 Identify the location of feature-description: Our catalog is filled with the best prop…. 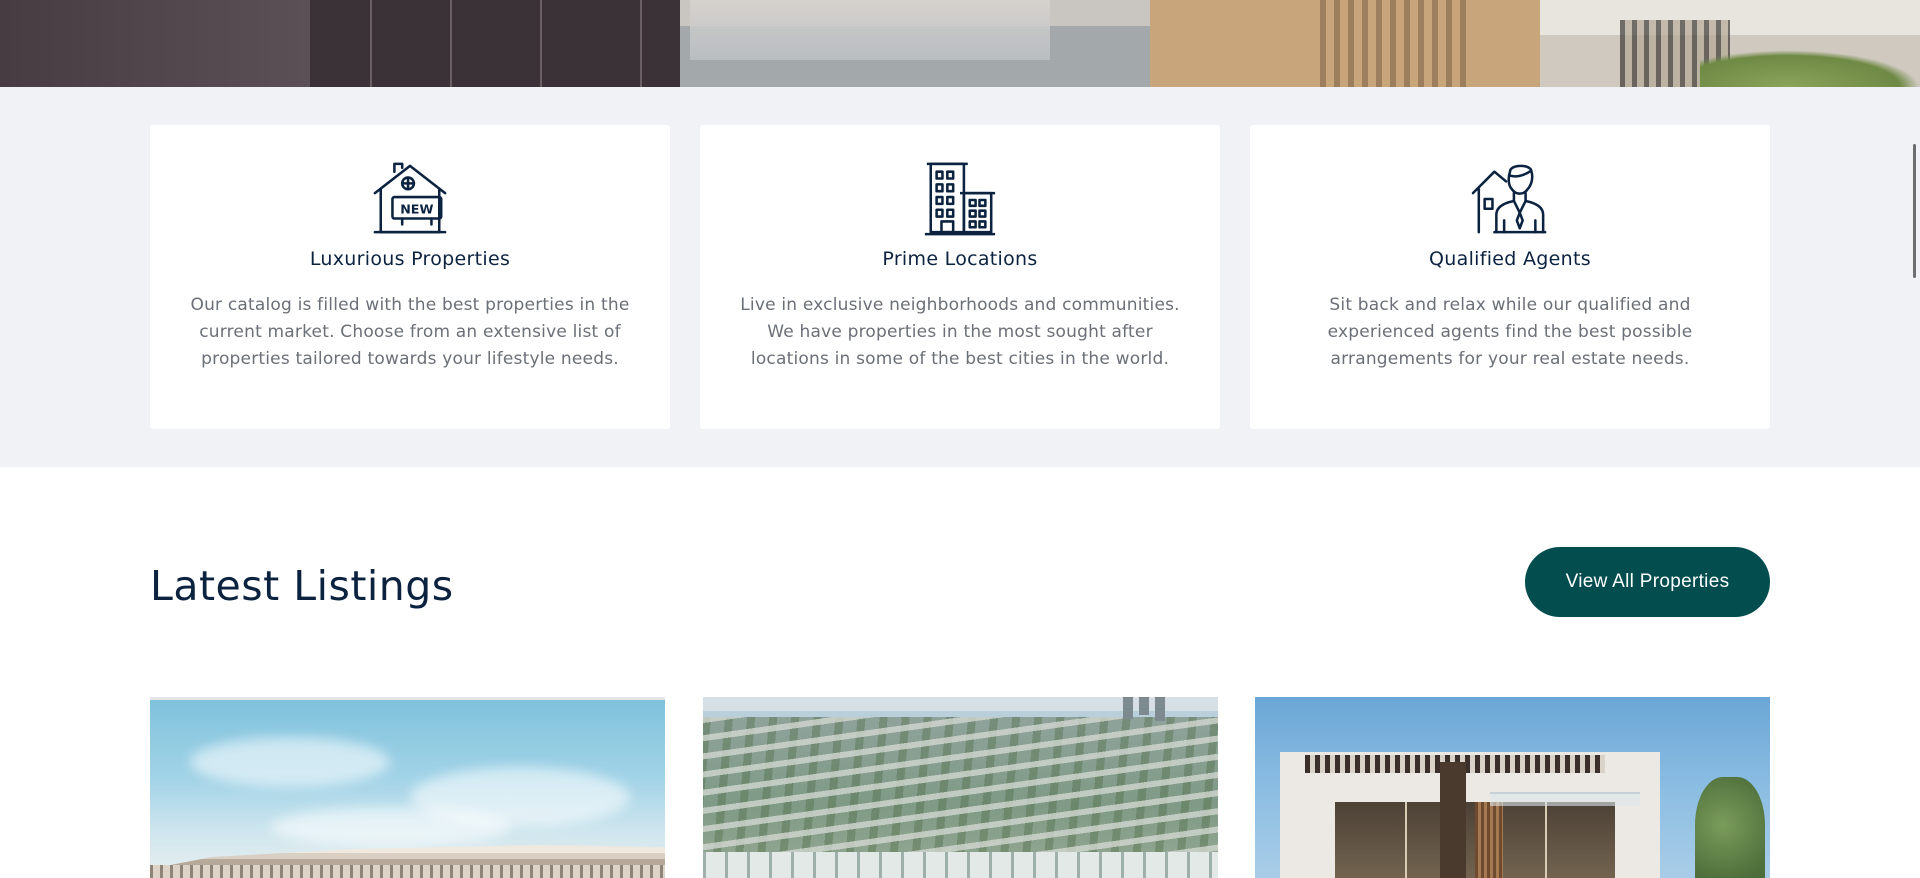
(410, 332).